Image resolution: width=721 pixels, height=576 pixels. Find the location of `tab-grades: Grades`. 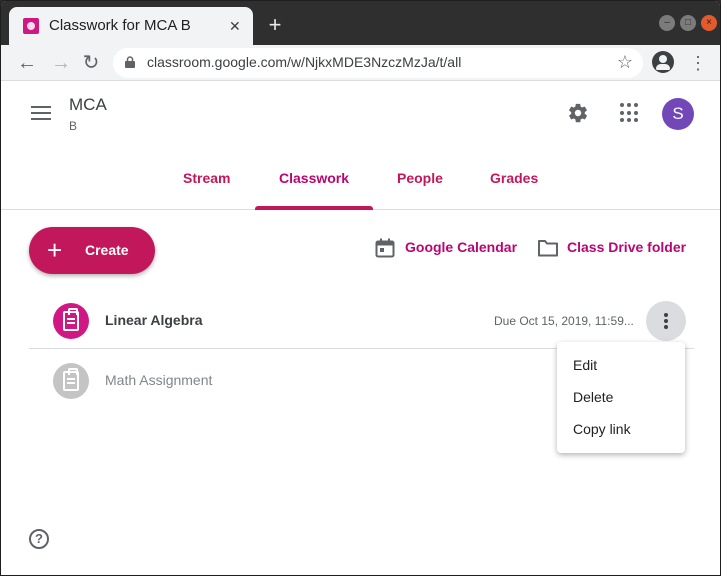

tab-grades: Grades is located at coordinates (514, 178).